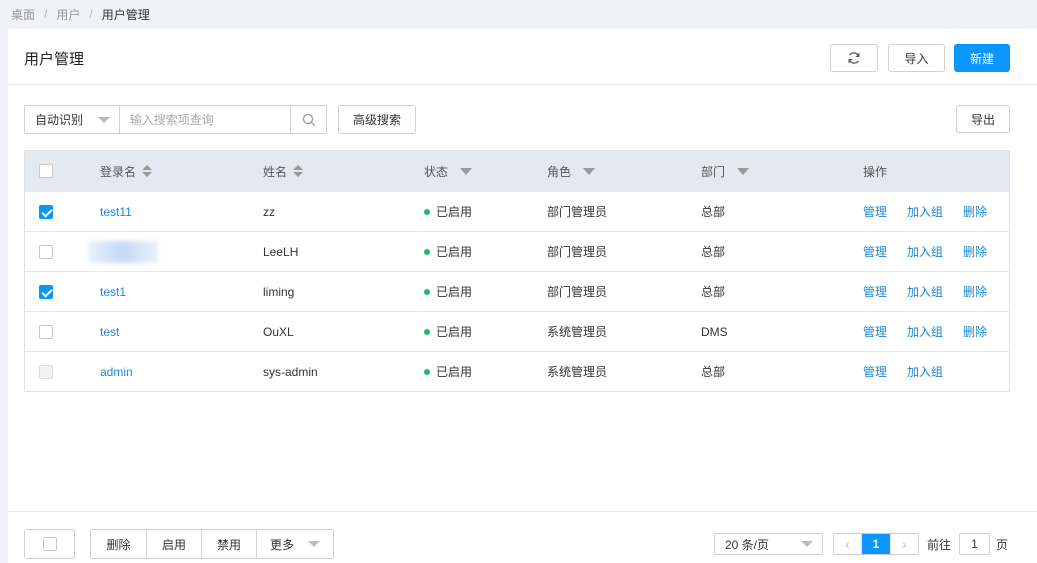 This screenshot has width=1037, height=563. Describe the element at coordinates (517, 171) in the screenshot. I see `table-header: 登录名 姓名 状态 角色 部门 操作` at that location.